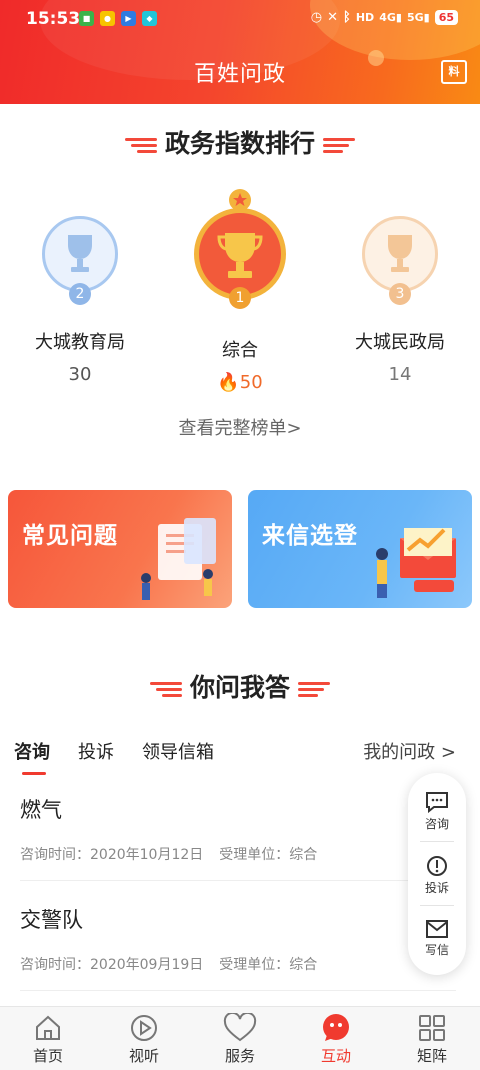  I want to click on letters-illustration-icon, so click(416, 563).